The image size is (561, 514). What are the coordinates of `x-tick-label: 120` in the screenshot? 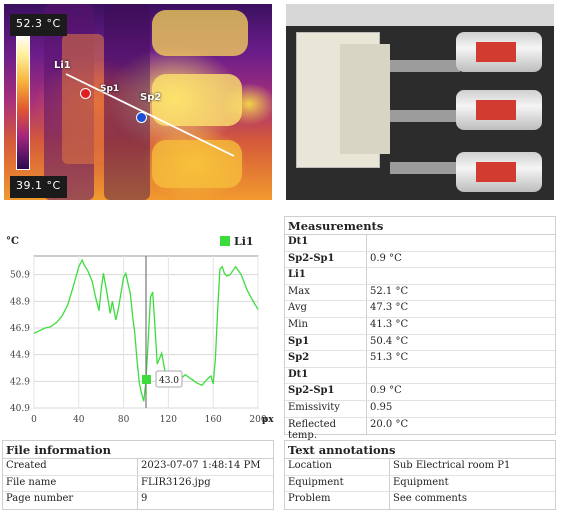 It's located at (168, 420).